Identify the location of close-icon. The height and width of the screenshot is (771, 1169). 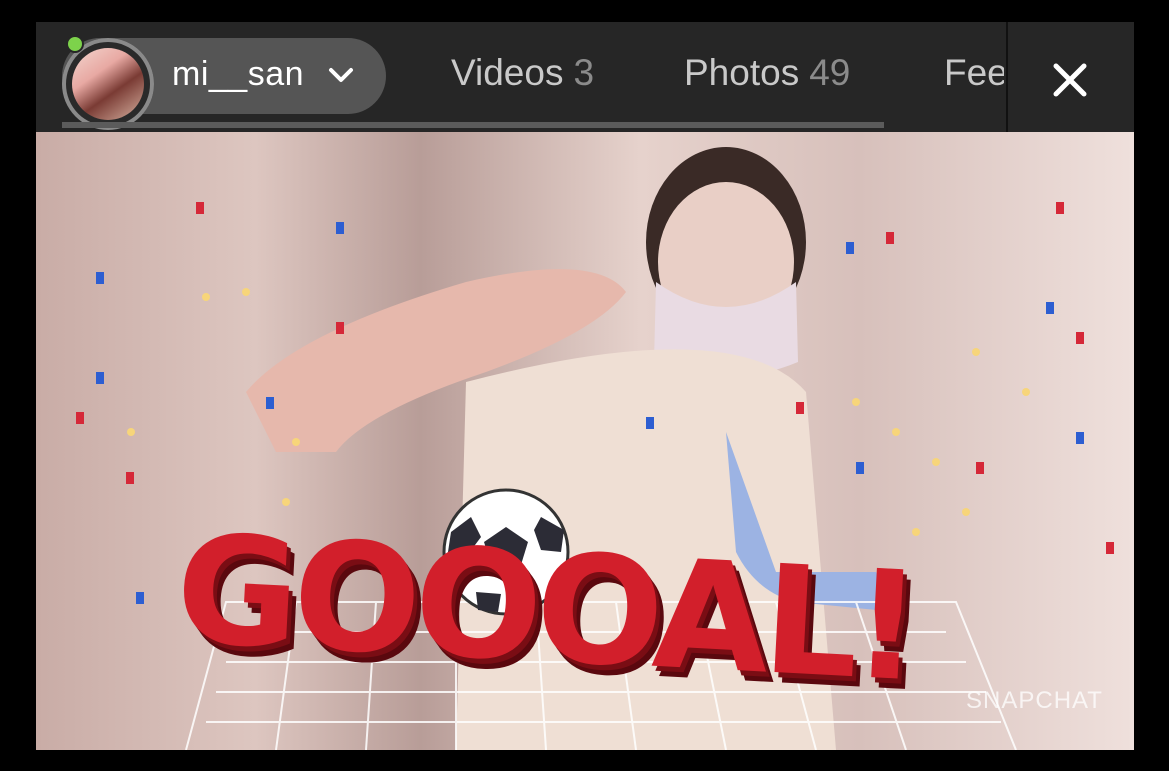
(1070, 80).